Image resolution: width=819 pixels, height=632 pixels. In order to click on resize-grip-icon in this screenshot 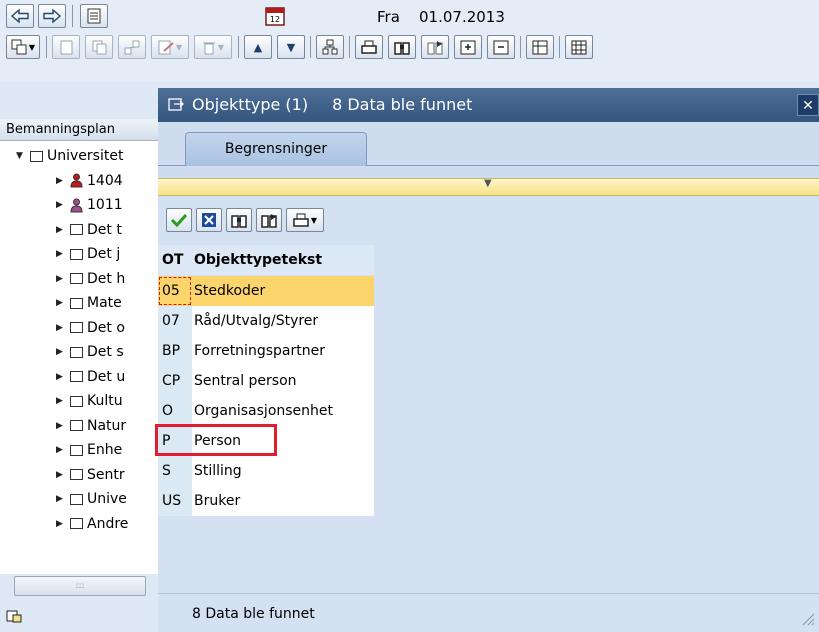, I will do `click(808, 619)`.